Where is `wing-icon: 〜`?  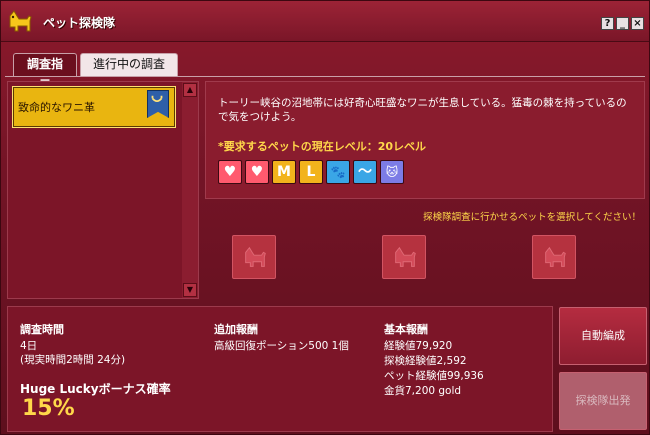 wing-icon: 〜 is located at coordinates (365, 172).